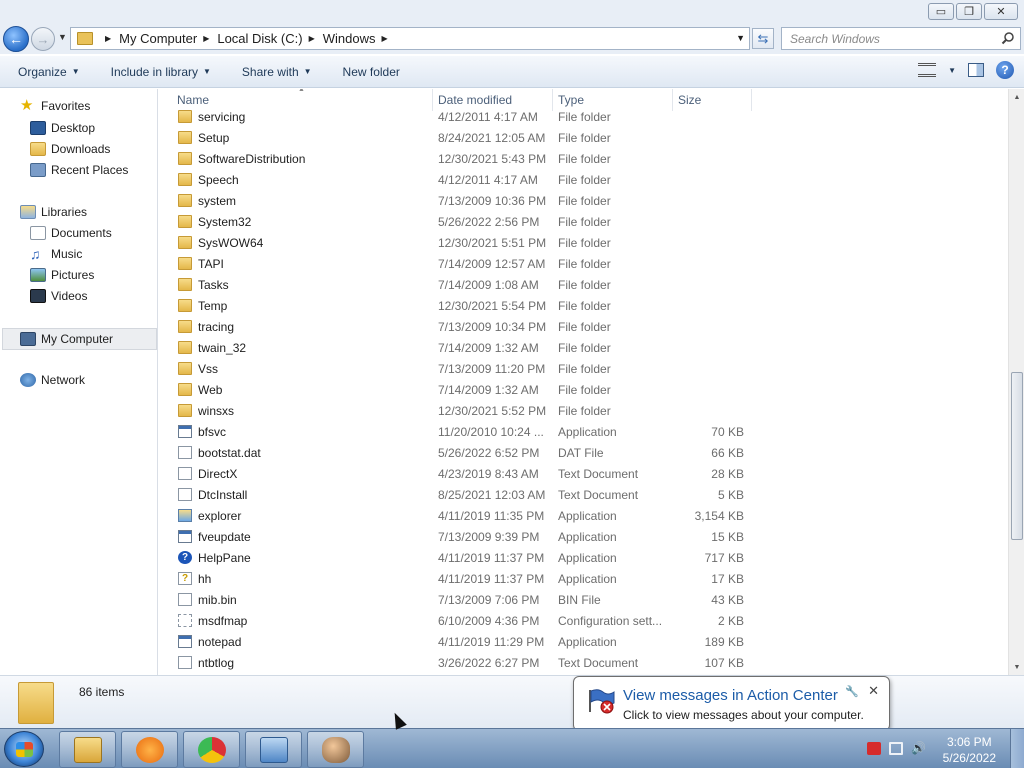  What do you see at coordinates (52, 380) in the screenshot?
I see `nav-network: Network` at bounding box center [52, 380].